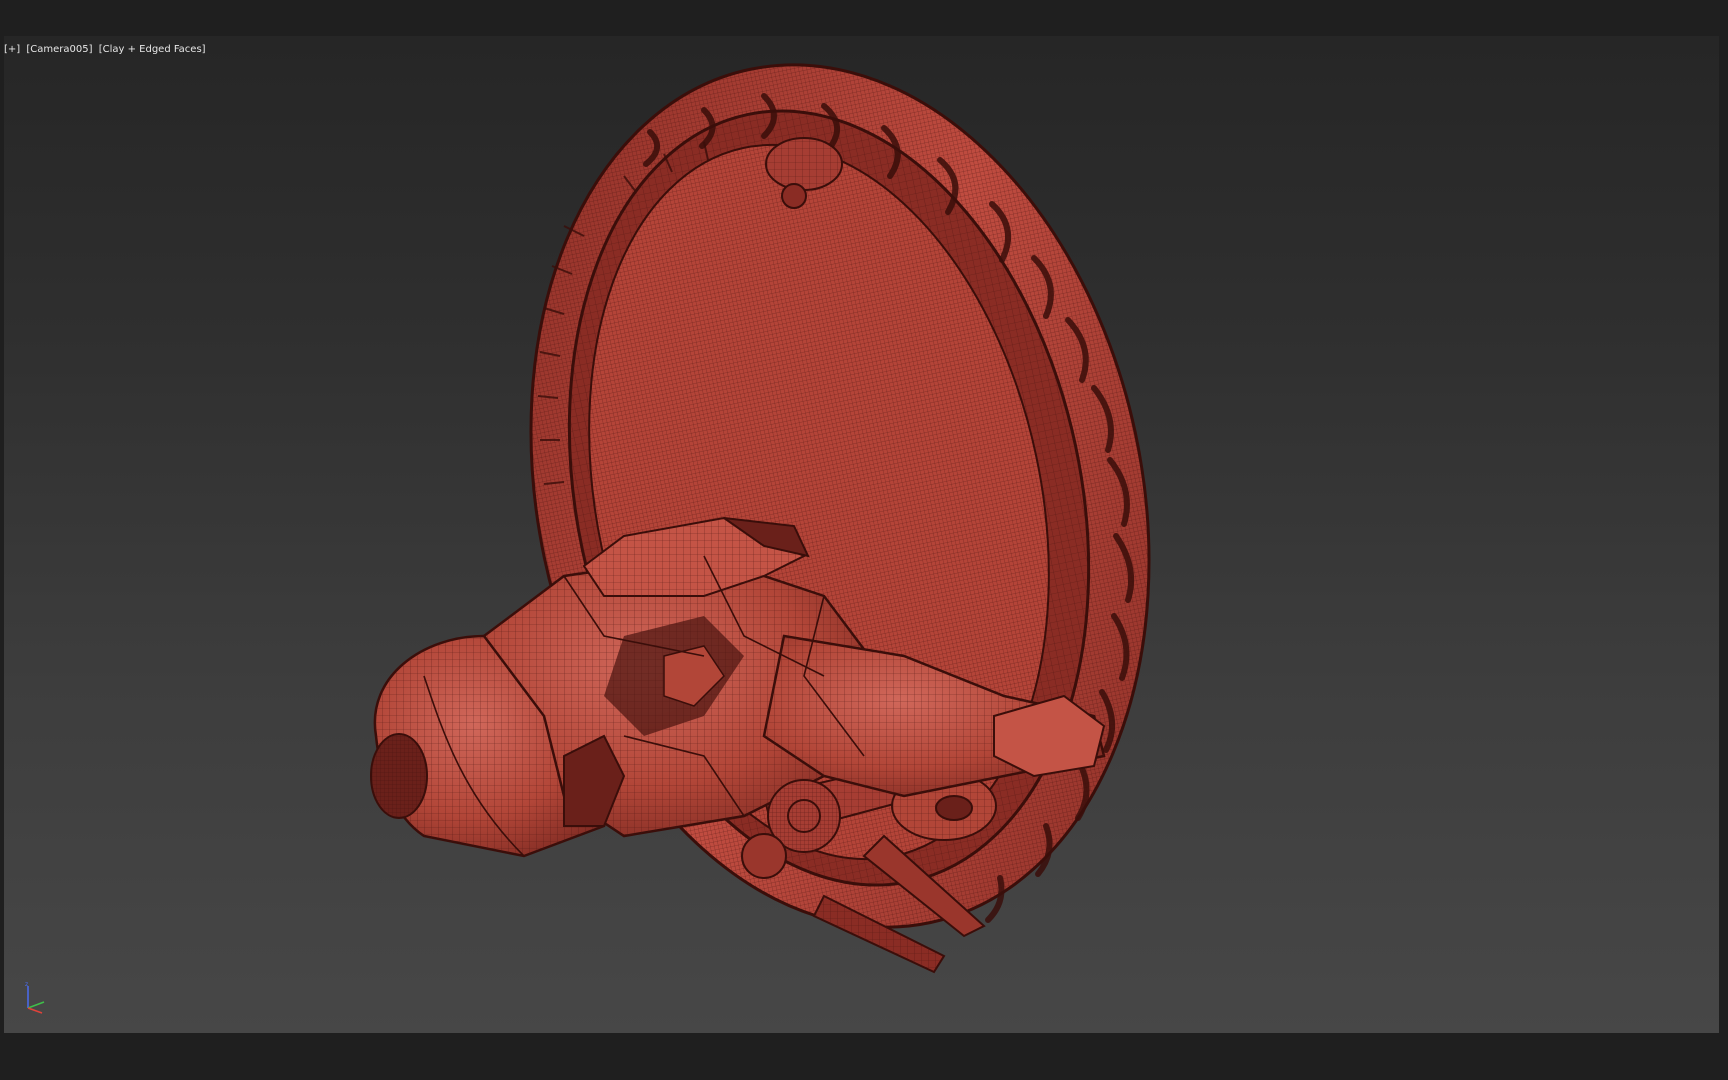 The width and height of the screenshot is (1728, 1080). Describe the element at coordinates (26, 984) in the screenshot. I see `z-axis-label: z` at that location.